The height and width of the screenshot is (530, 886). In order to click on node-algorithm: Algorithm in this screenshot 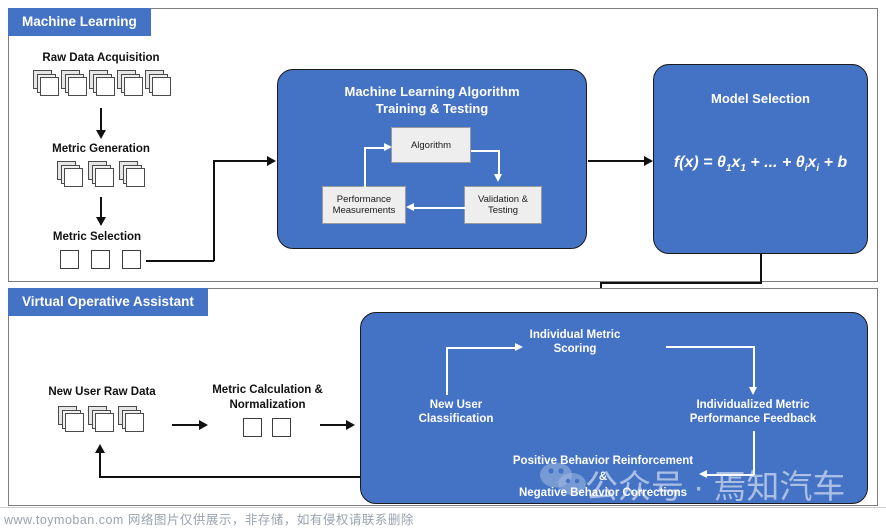, I will do `click(431, 145)`.